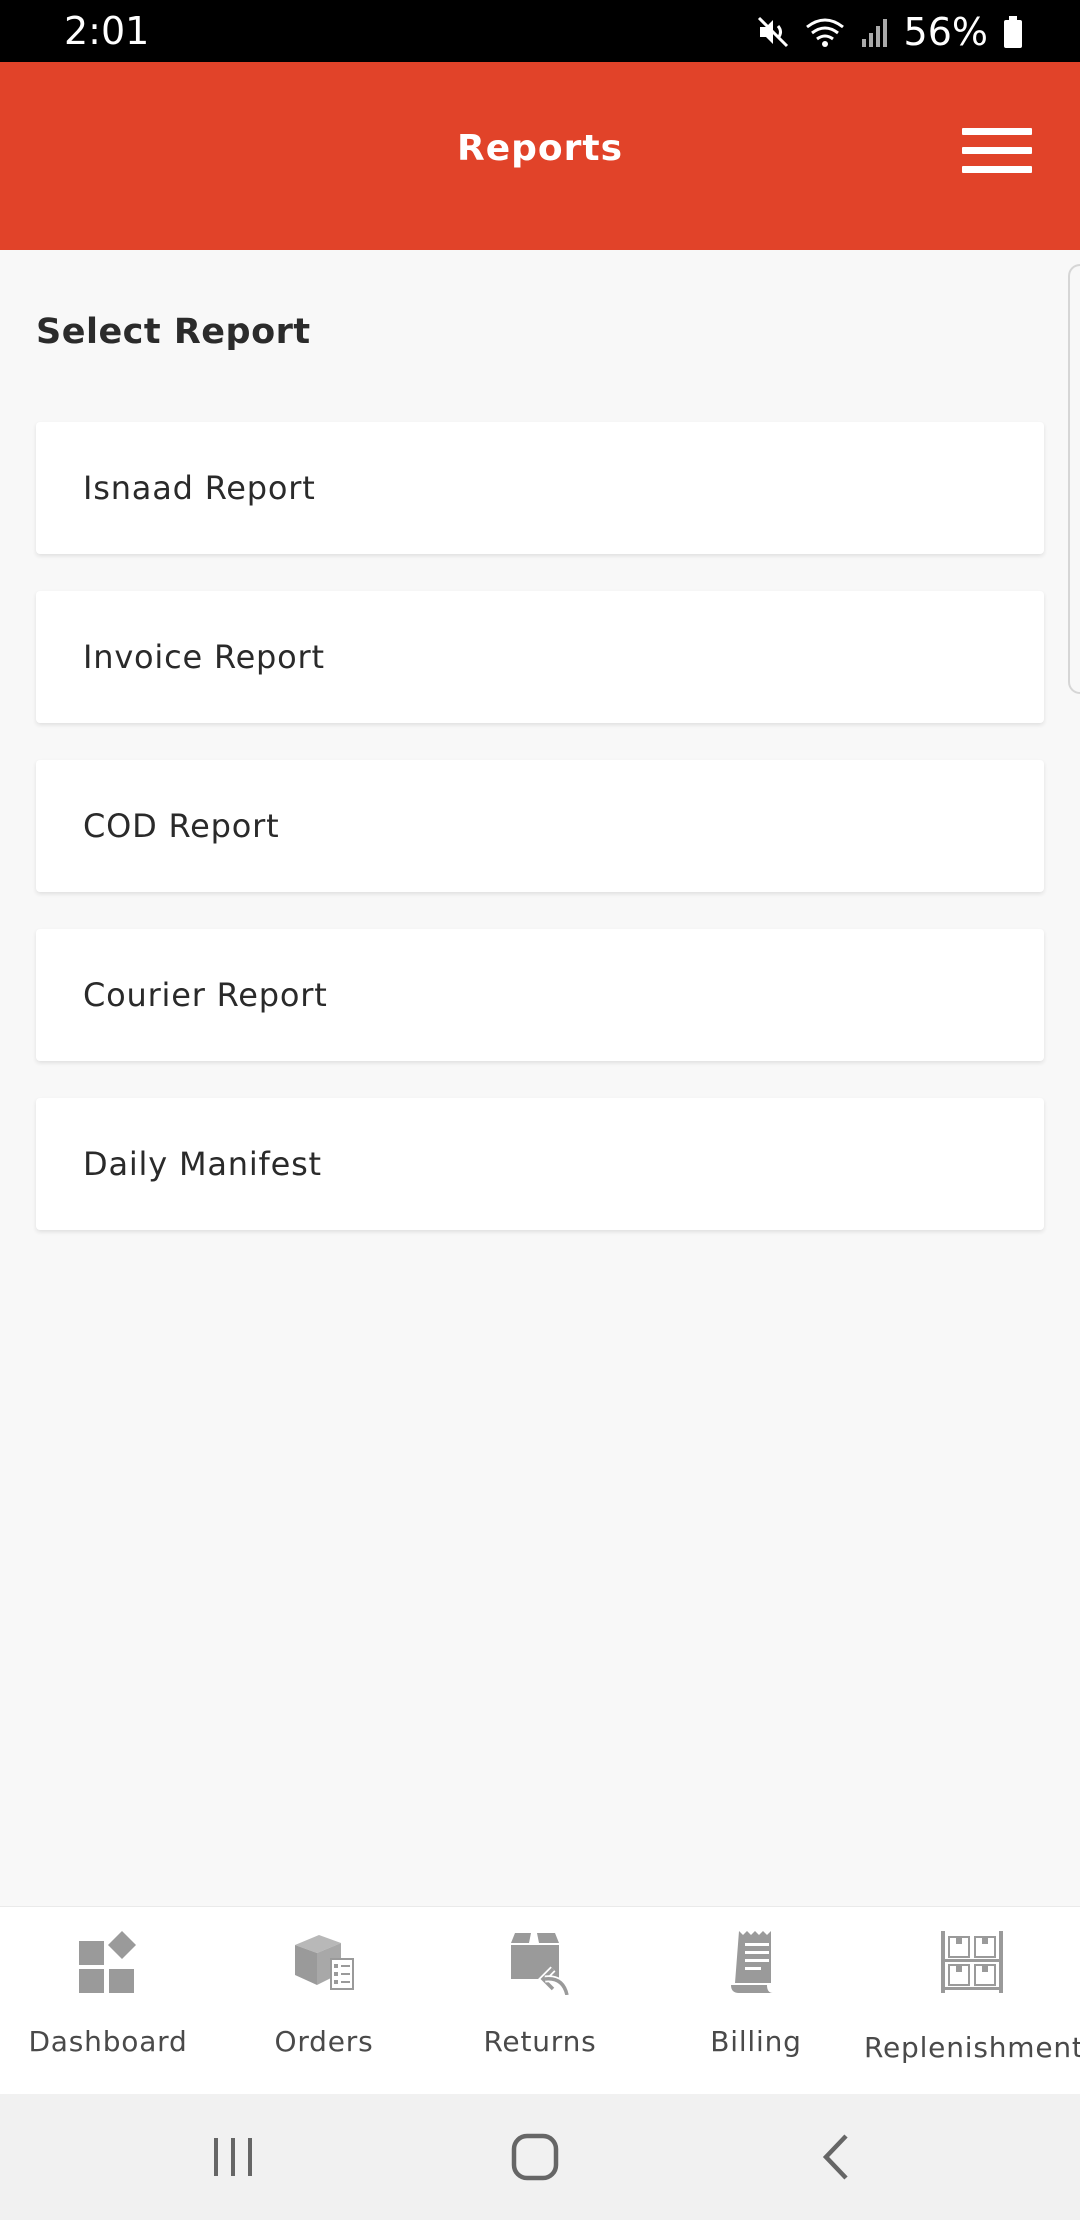 The width and height of the screenshot is (1080, 2220). I want to click on nav-label-billing: Billing, so click(756, 2041).